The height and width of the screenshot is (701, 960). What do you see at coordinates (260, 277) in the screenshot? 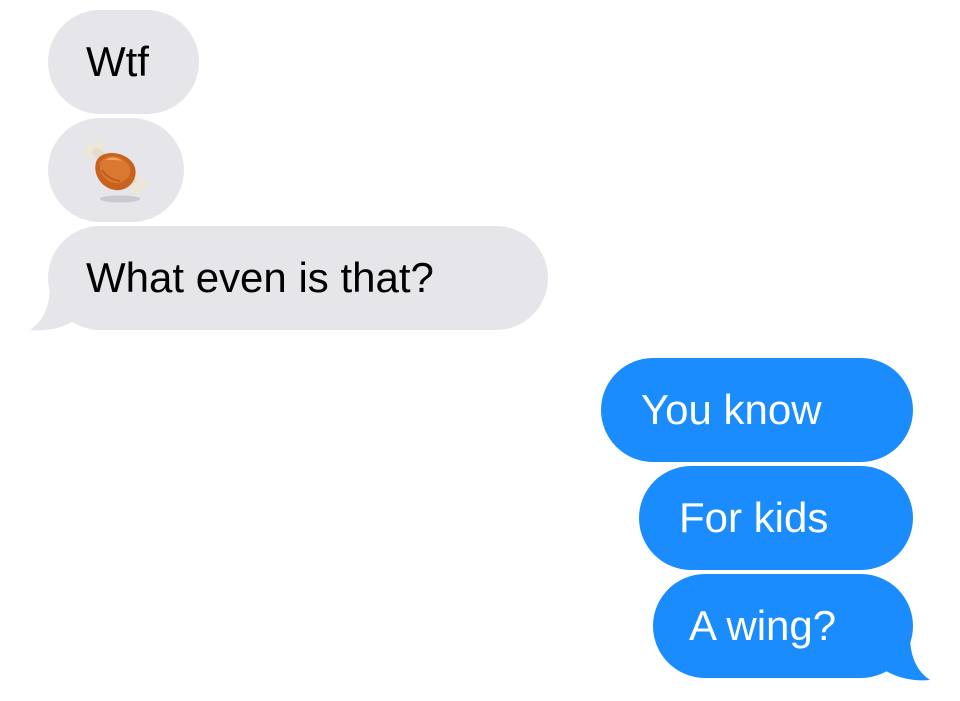
I see `message-text: What even is that?` at bounding box center [260, 277].